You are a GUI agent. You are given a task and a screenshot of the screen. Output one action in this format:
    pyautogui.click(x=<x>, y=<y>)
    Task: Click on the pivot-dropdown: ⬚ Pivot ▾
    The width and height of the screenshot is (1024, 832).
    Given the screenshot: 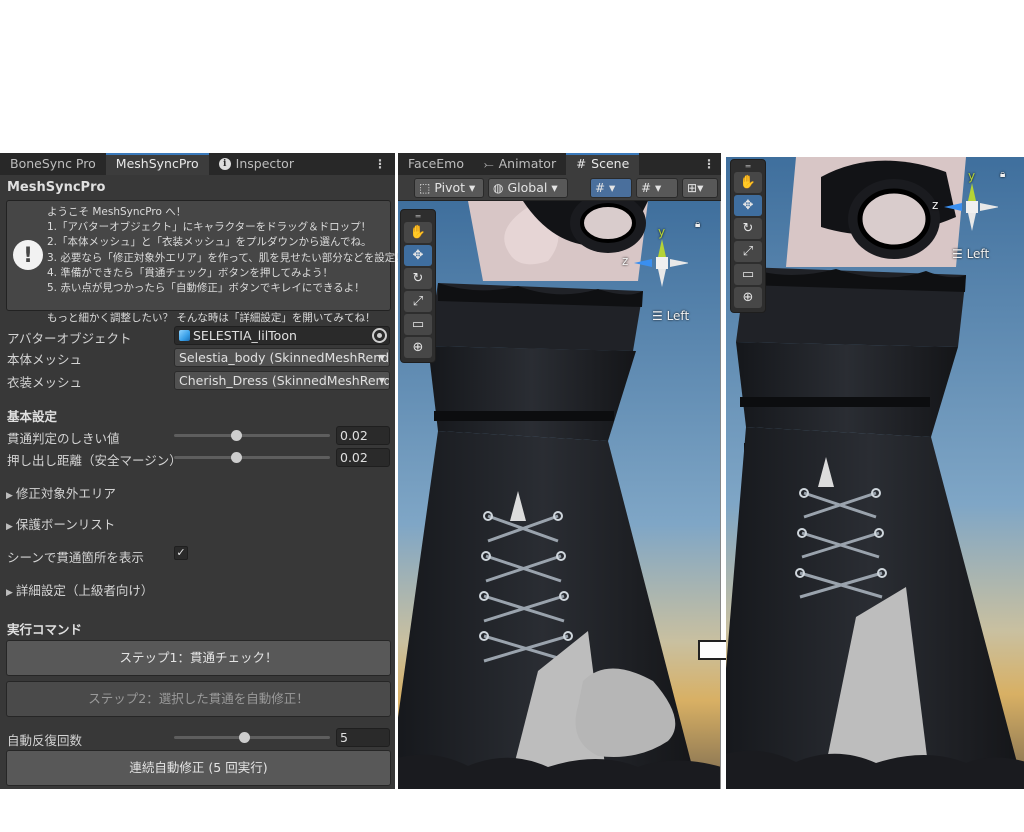 What is the action you would take?
    pyautogui.click(x=449, y=188)
    